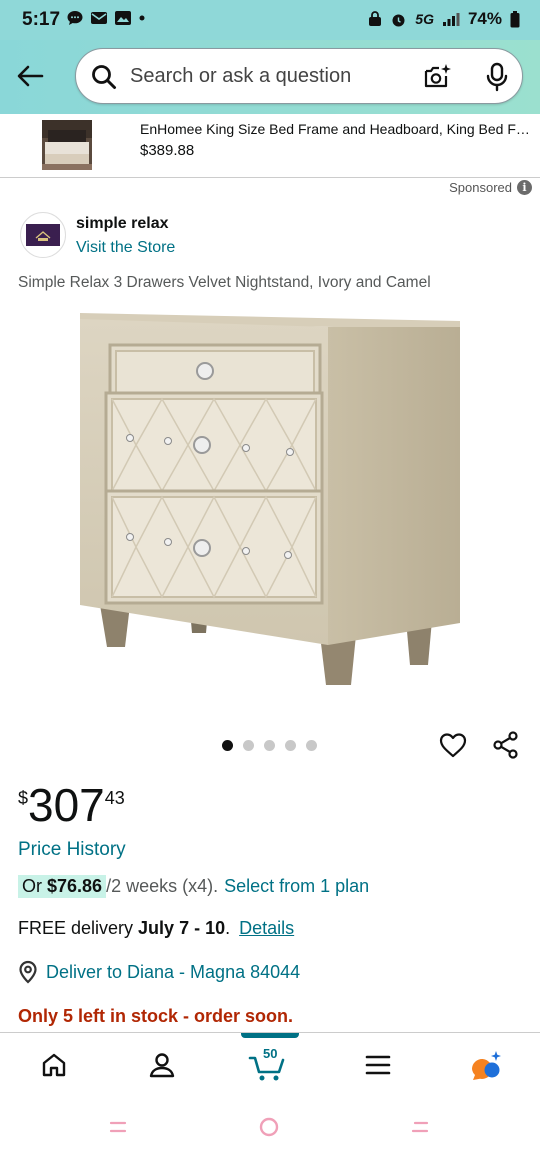 The height and width of the screenshot is (1158, 540). I want to click on status-right: 5G 74%, so click(444, 19).